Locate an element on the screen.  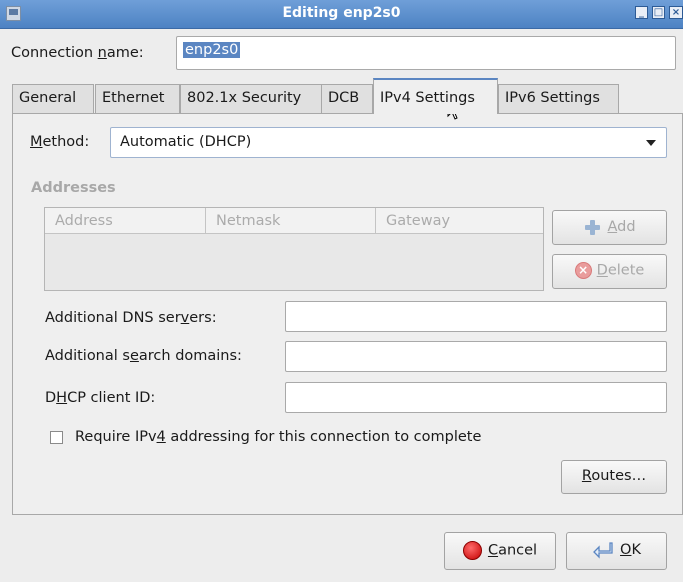
add-address-button: Add is located at coordinates (609, 227).